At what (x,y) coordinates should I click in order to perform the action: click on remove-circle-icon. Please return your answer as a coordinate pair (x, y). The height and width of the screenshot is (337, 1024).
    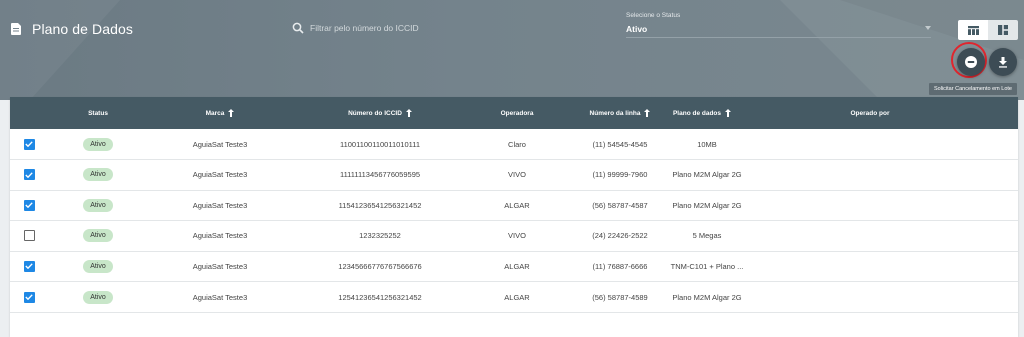
    Looking at the image, I should click on (971, 62).